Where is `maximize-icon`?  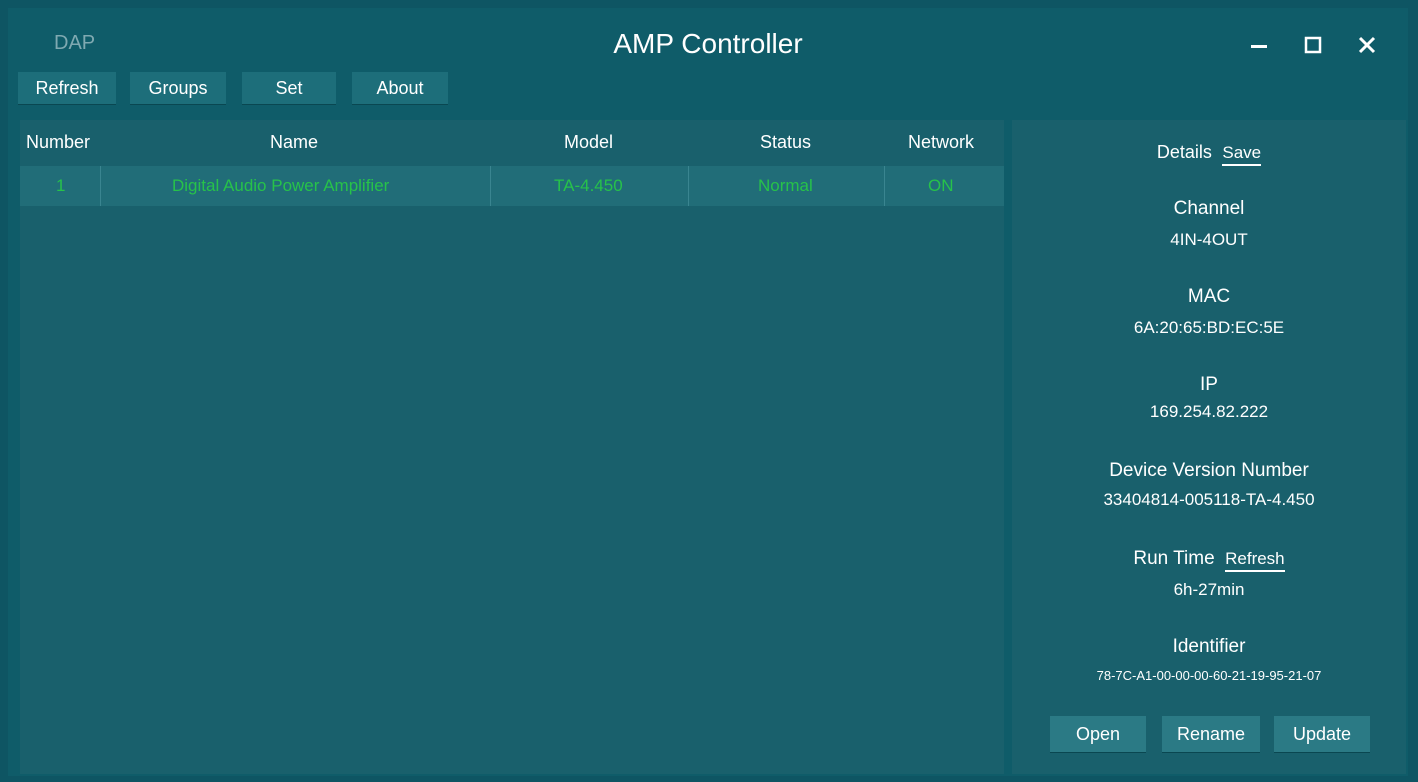
maximize-icon is located at coordinates (1313, 45).